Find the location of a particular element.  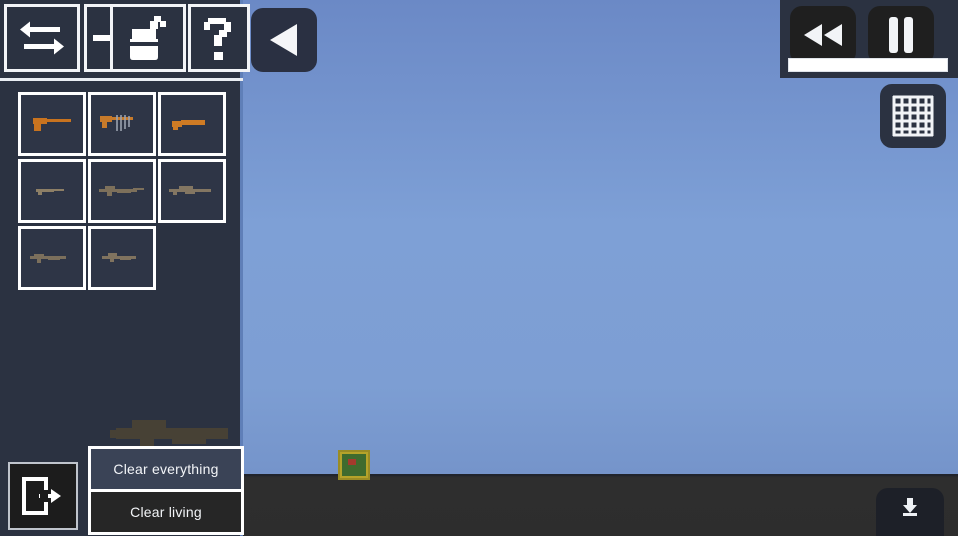

submachine-gun-sprite is located at coordinates (116, 123).